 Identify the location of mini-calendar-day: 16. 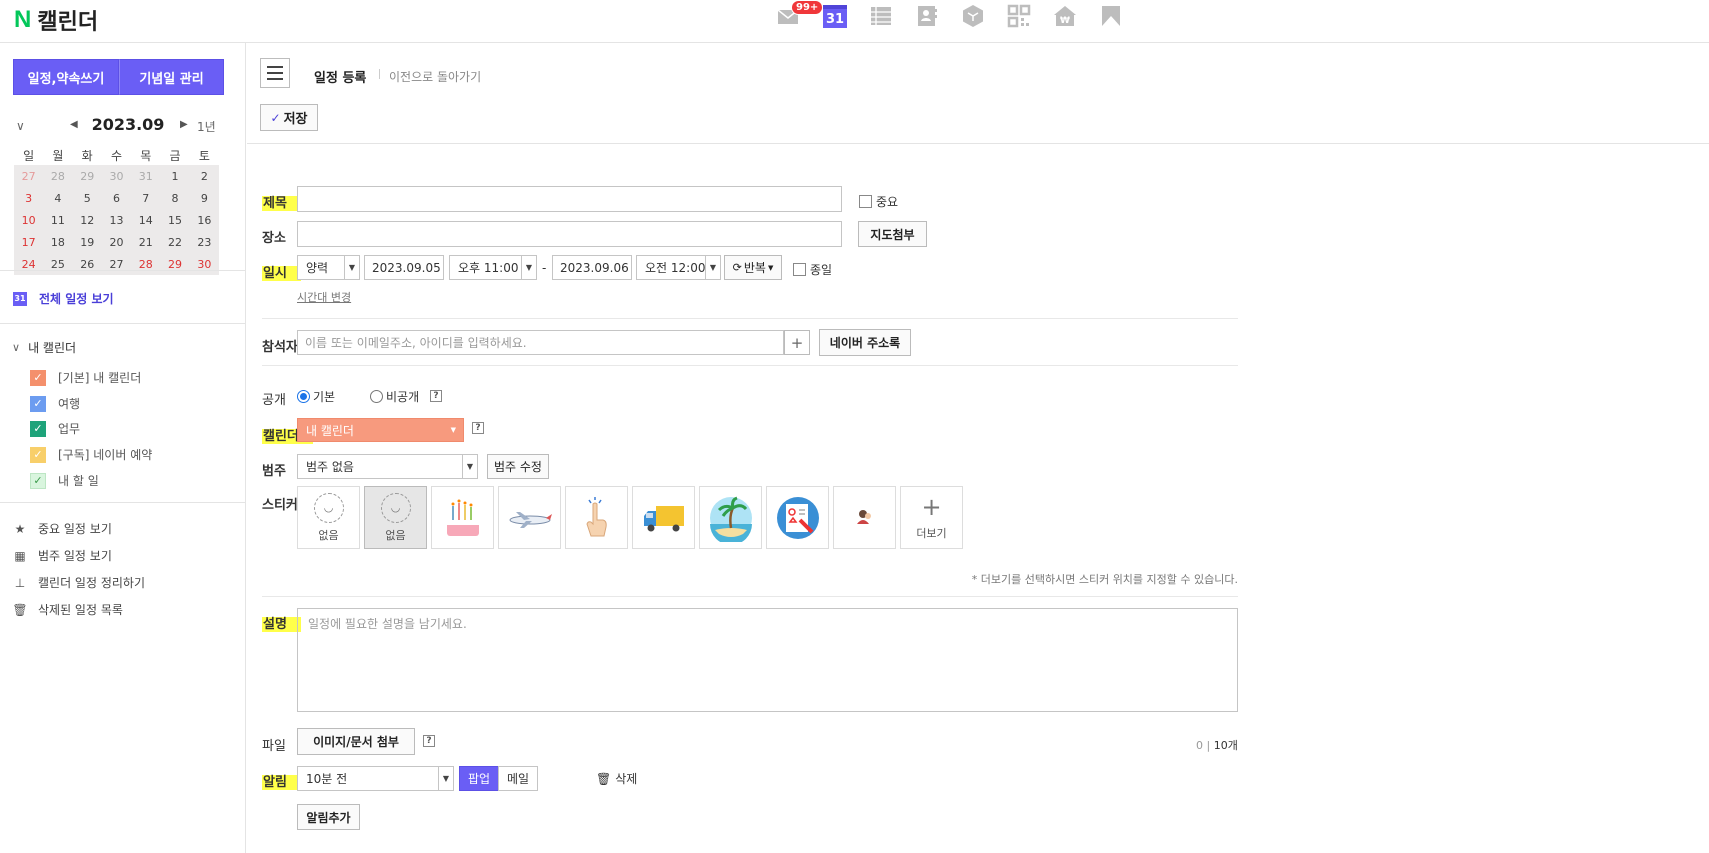
(204, 220).